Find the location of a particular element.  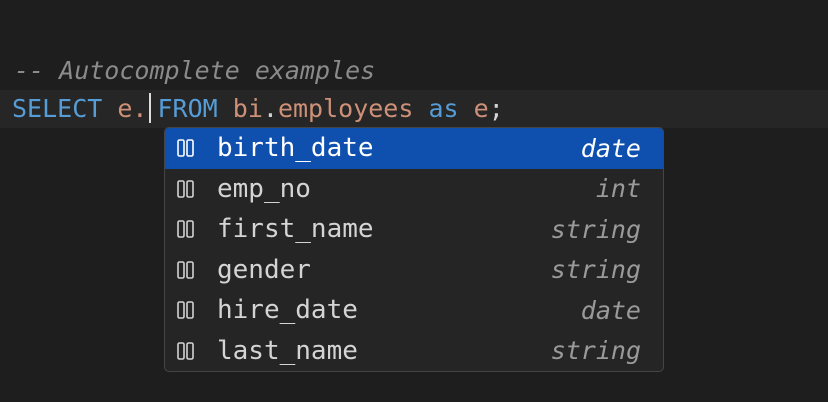

text-cursor is located at coordinates (150, 108).